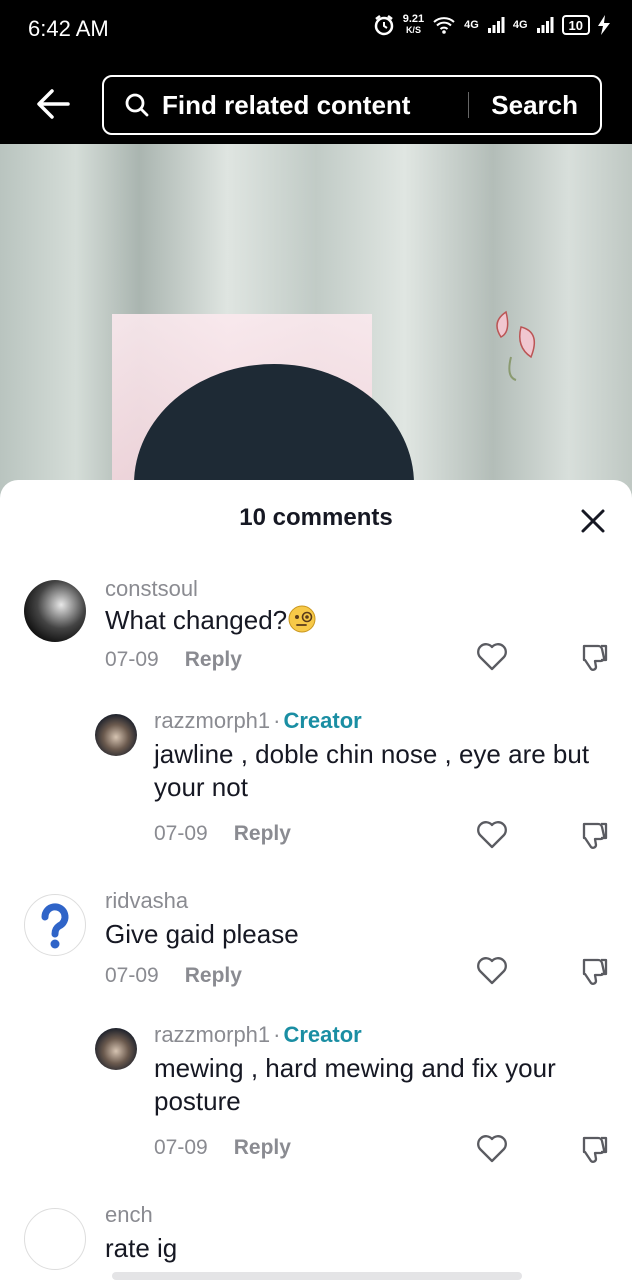 The image size is (632, 1280). Describe the element at coordinates (593, 521) in the screenshot. I see `close-icon` at that location.